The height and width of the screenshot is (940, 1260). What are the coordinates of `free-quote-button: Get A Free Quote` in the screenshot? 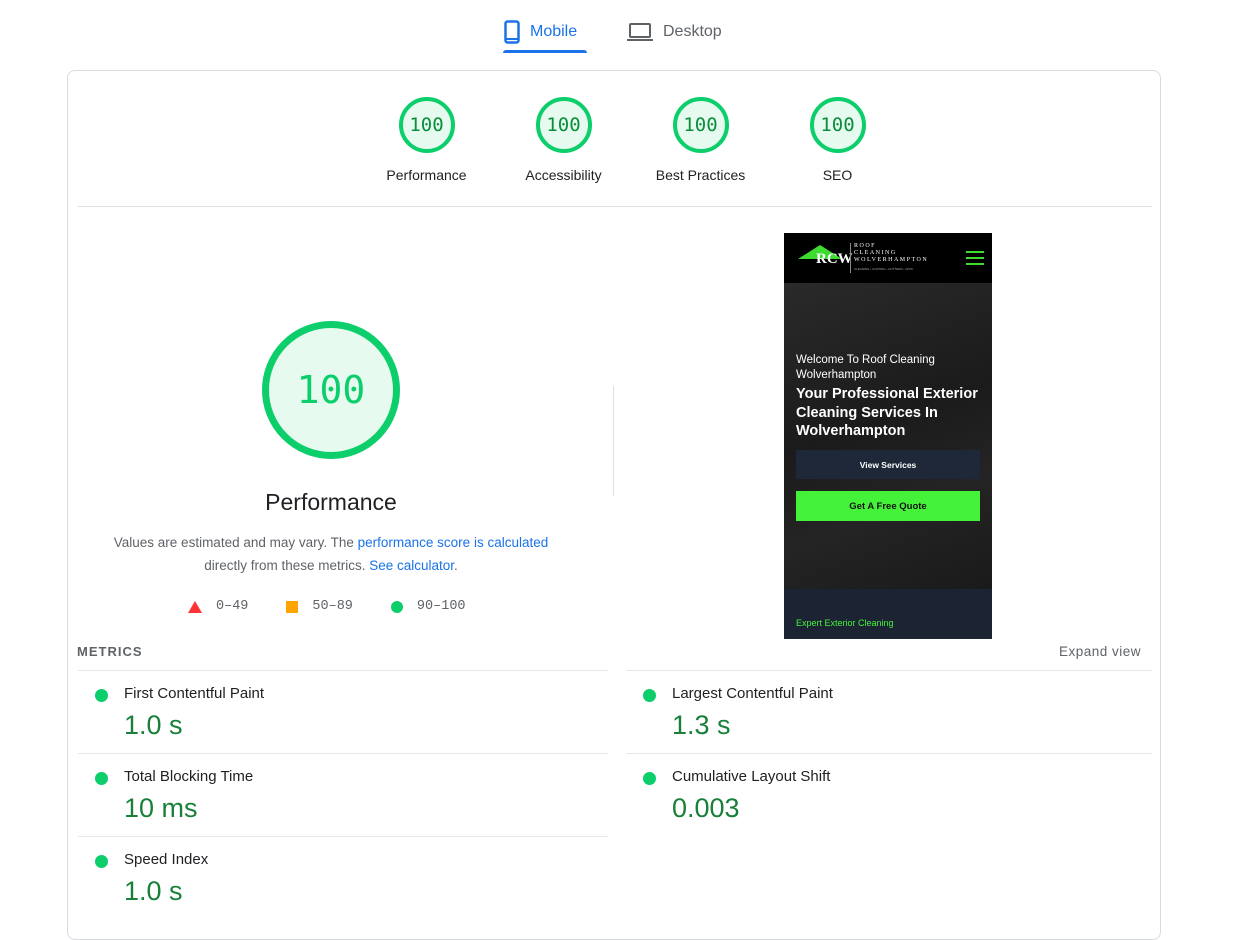 It's located at (888, 506).